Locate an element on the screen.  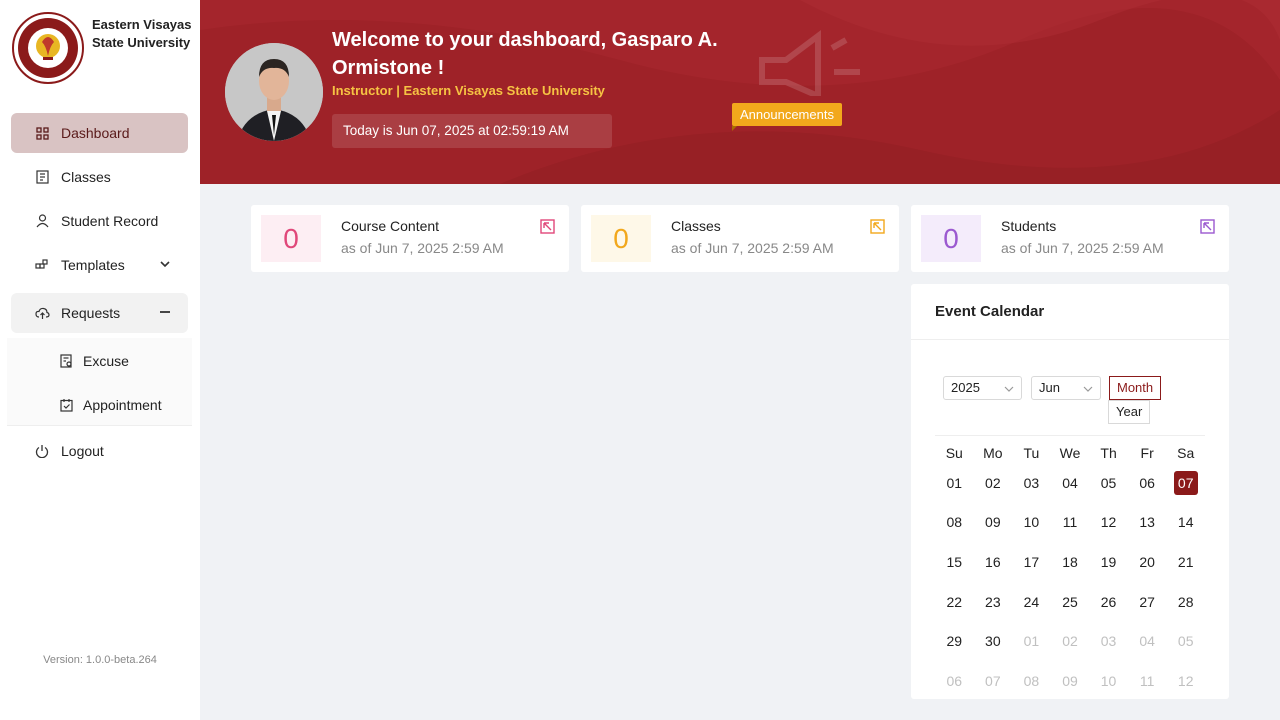
calendar-day: 23 is located at coordinates (993, 602).